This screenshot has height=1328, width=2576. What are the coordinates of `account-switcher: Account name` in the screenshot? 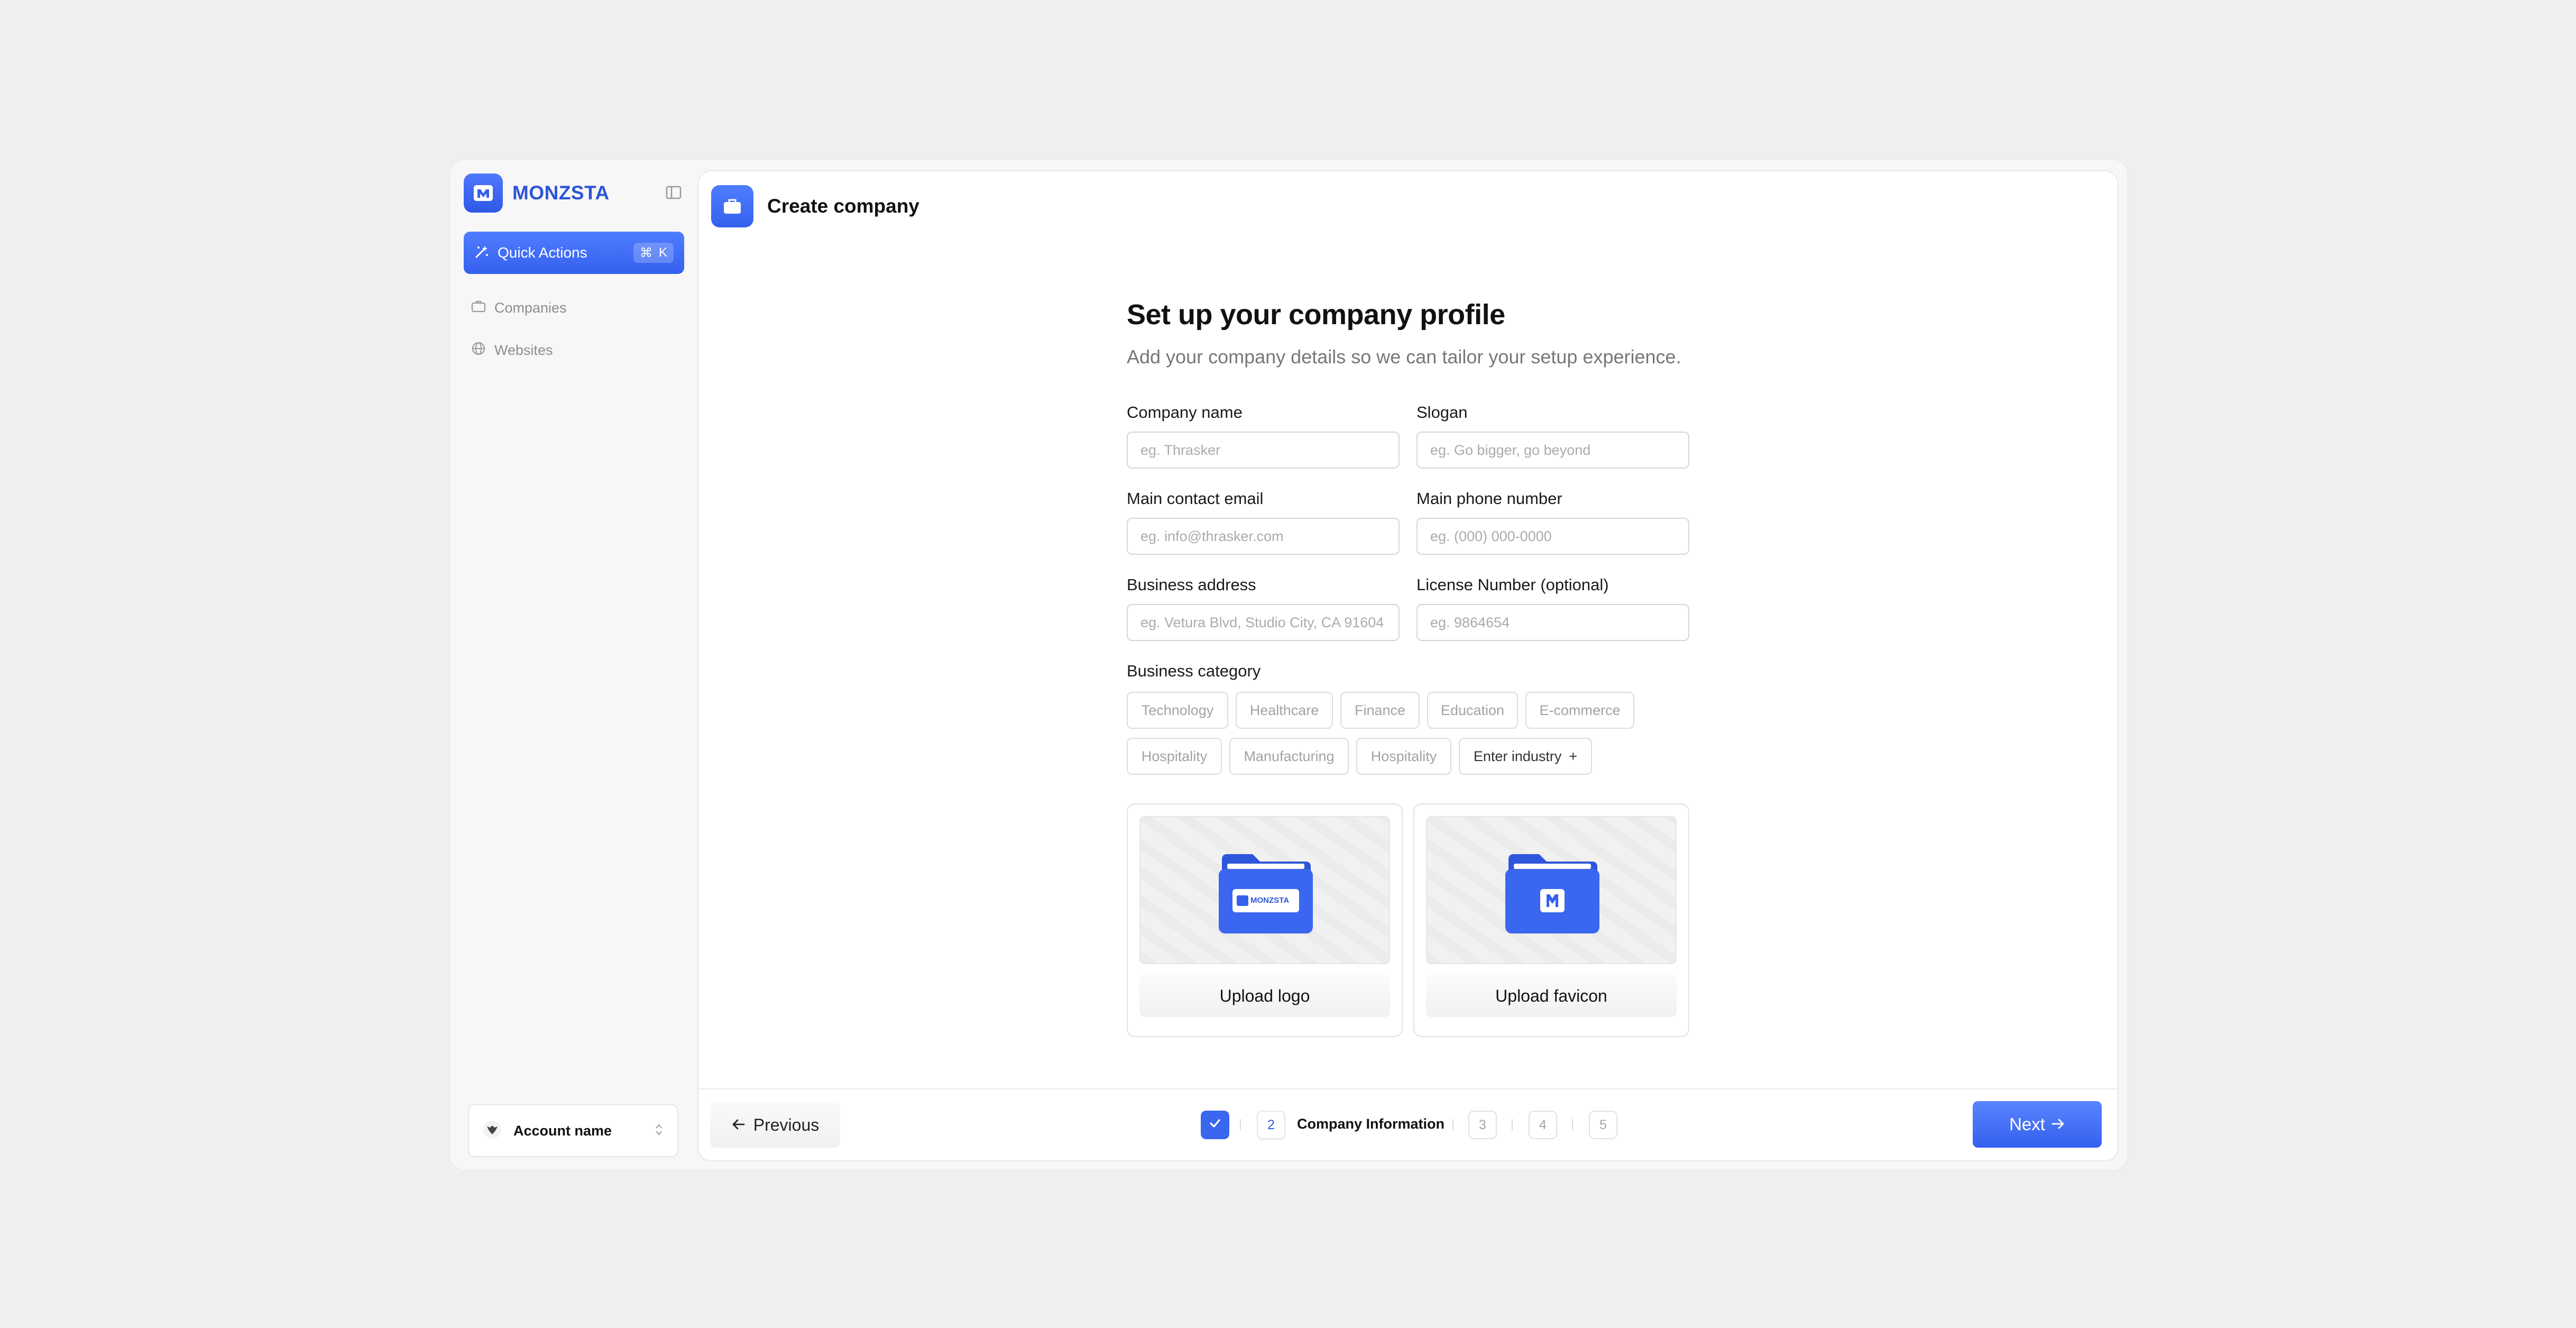 It's located at (573, 1130).